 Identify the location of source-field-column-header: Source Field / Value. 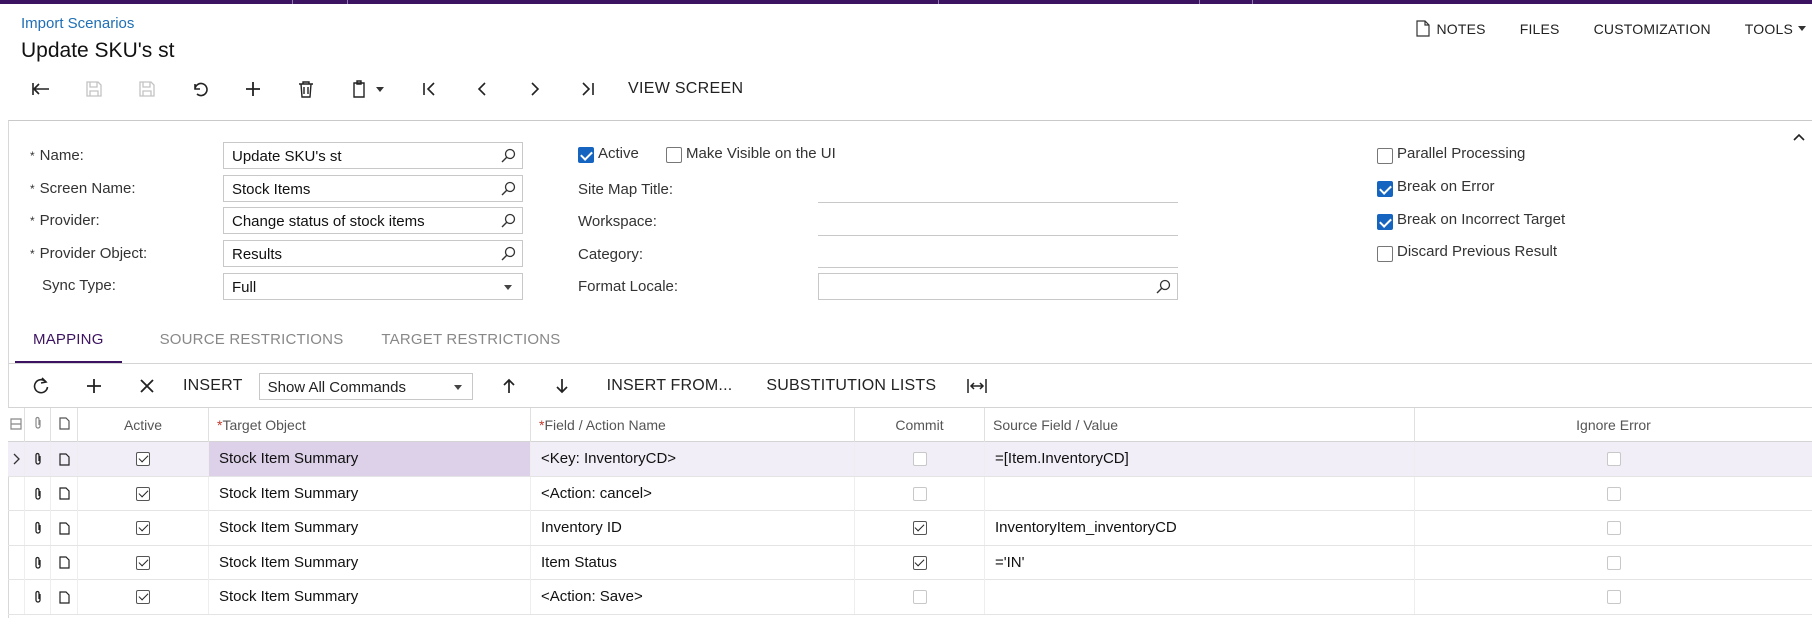
(1200, 425).